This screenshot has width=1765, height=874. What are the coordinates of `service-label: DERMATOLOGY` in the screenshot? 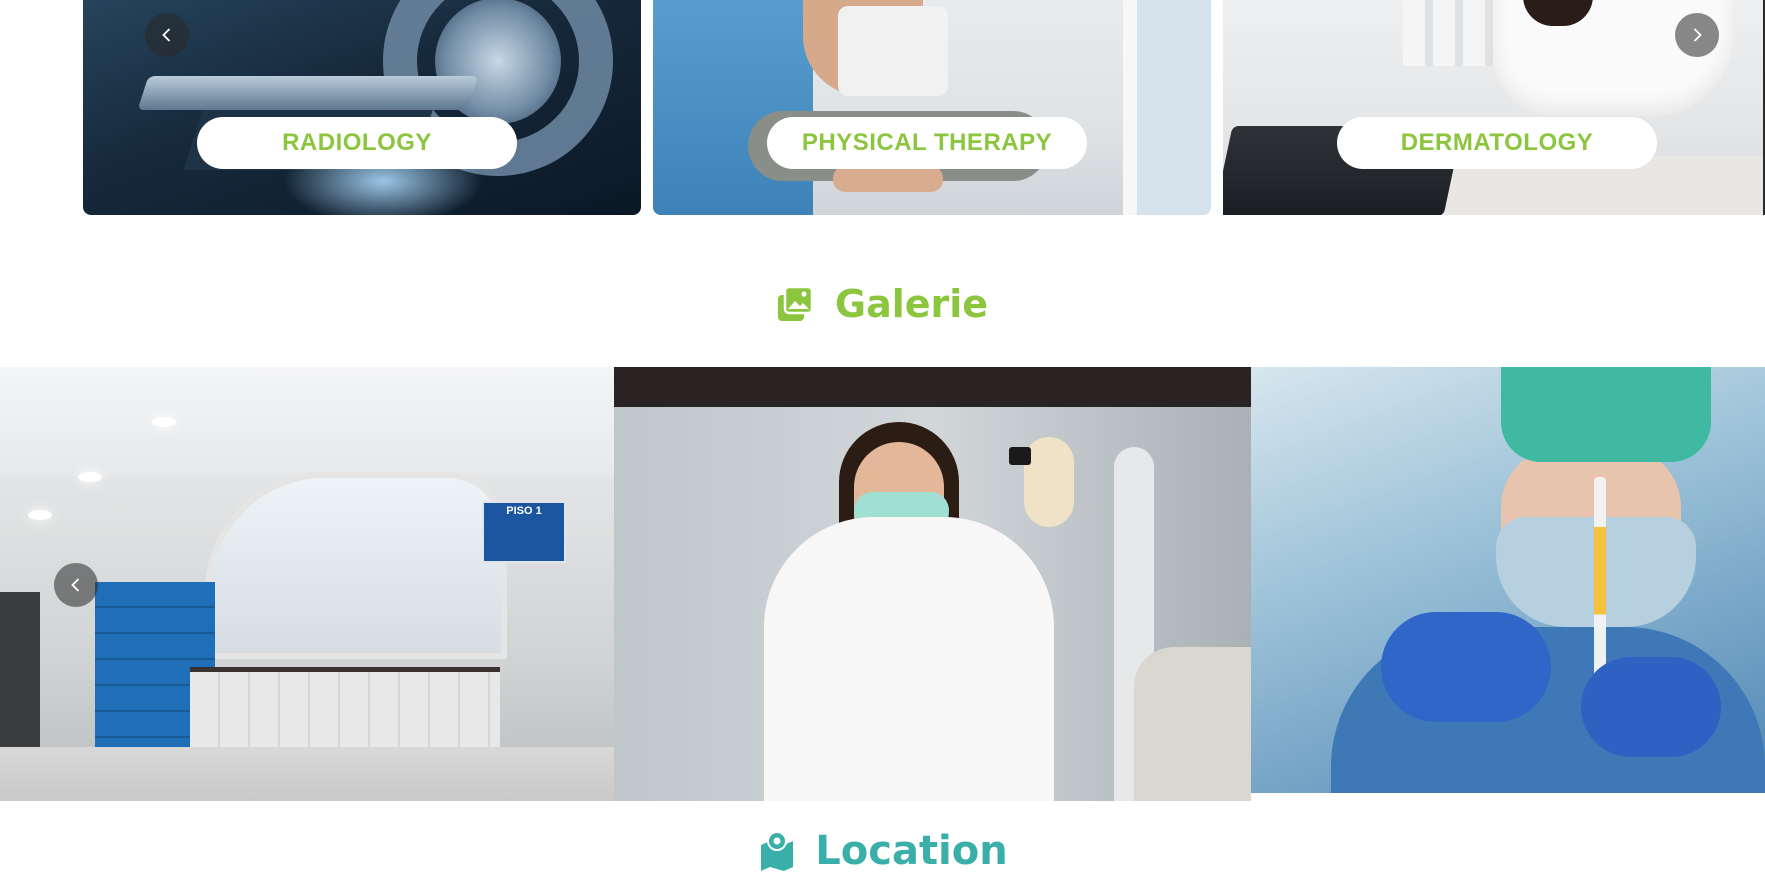 It's located at (1497, 143).